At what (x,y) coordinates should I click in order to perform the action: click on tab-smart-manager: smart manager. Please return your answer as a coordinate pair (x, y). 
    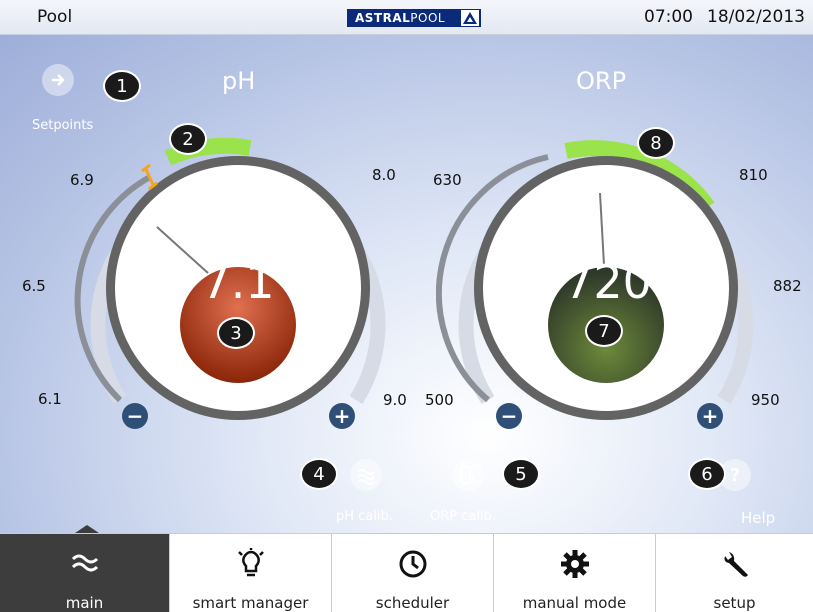
    Looking at the image, I should click on (251, 573).